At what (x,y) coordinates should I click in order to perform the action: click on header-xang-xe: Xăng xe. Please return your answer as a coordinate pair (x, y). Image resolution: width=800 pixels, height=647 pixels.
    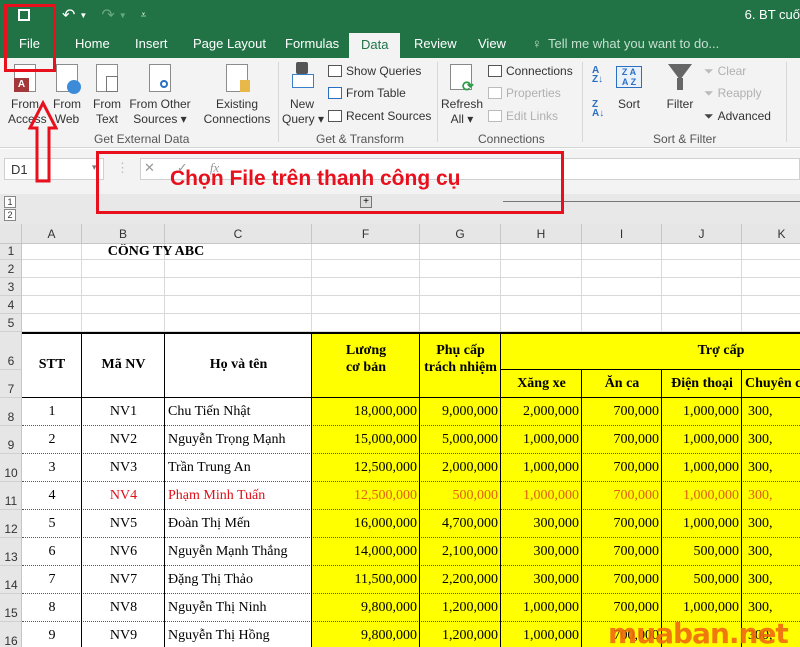
    Looking at the image, I should click on (541, 384).